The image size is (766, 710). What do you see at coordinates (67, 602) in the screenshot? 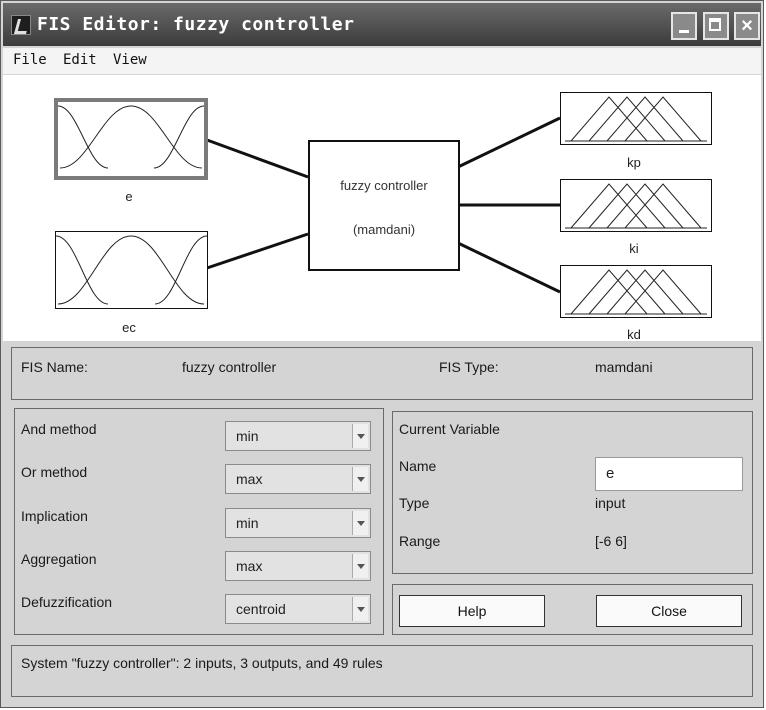
I see `defuzzification-label: Defuzzification` at bounding box center [67, 602].